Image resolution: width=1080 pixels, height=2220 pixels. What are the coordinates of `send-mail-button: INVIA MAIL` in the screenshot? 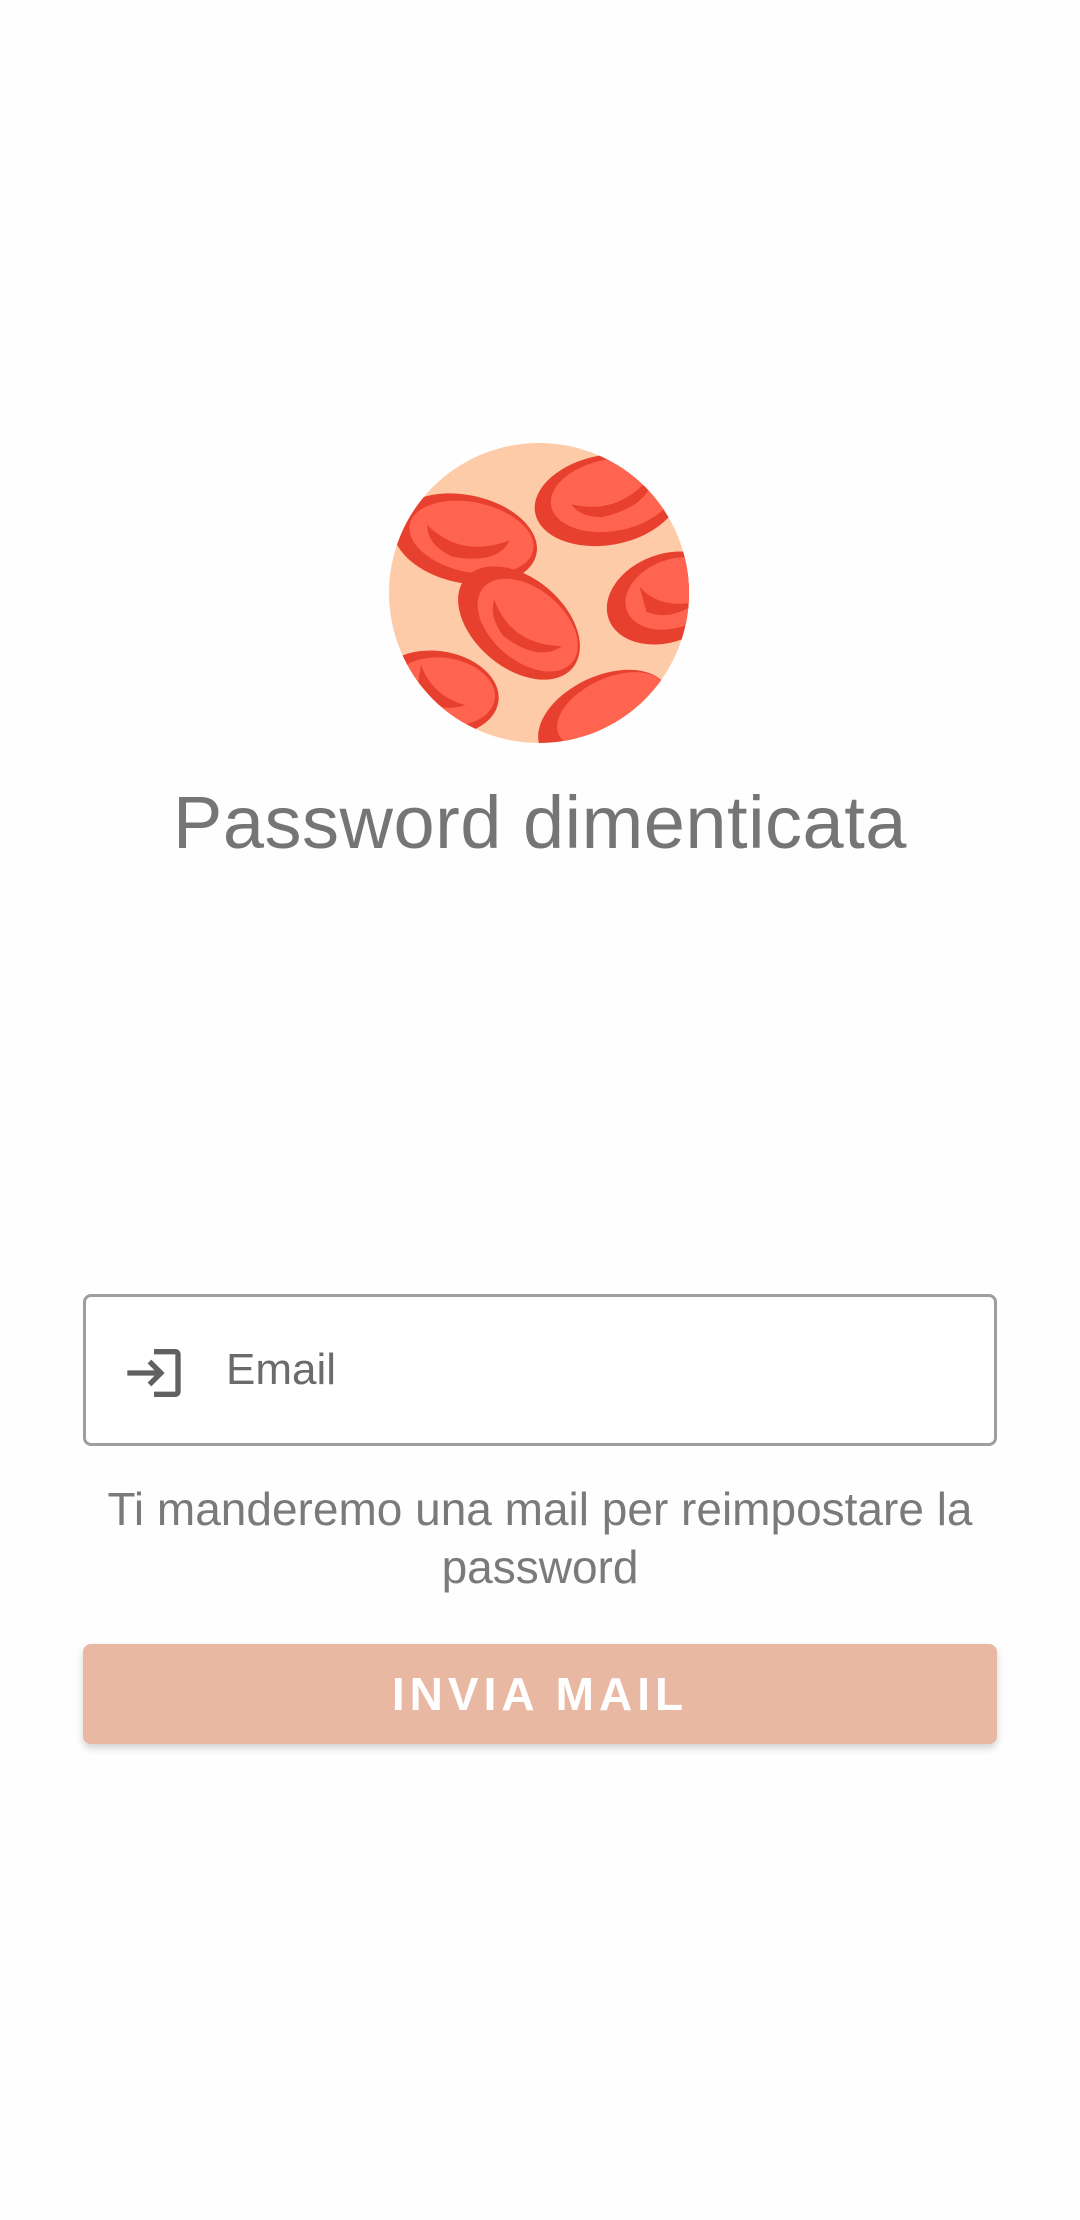 It's located at (540, 1694).